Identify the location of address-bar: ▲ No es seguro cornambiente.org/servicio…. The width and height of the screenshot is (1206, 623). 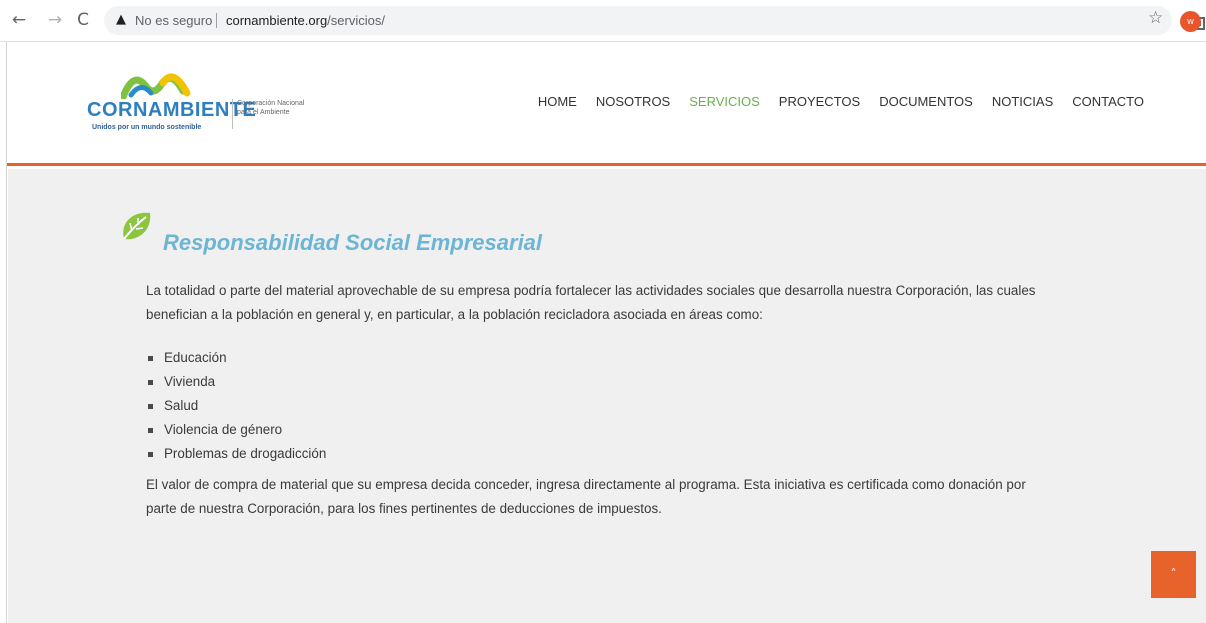
(654, 20).